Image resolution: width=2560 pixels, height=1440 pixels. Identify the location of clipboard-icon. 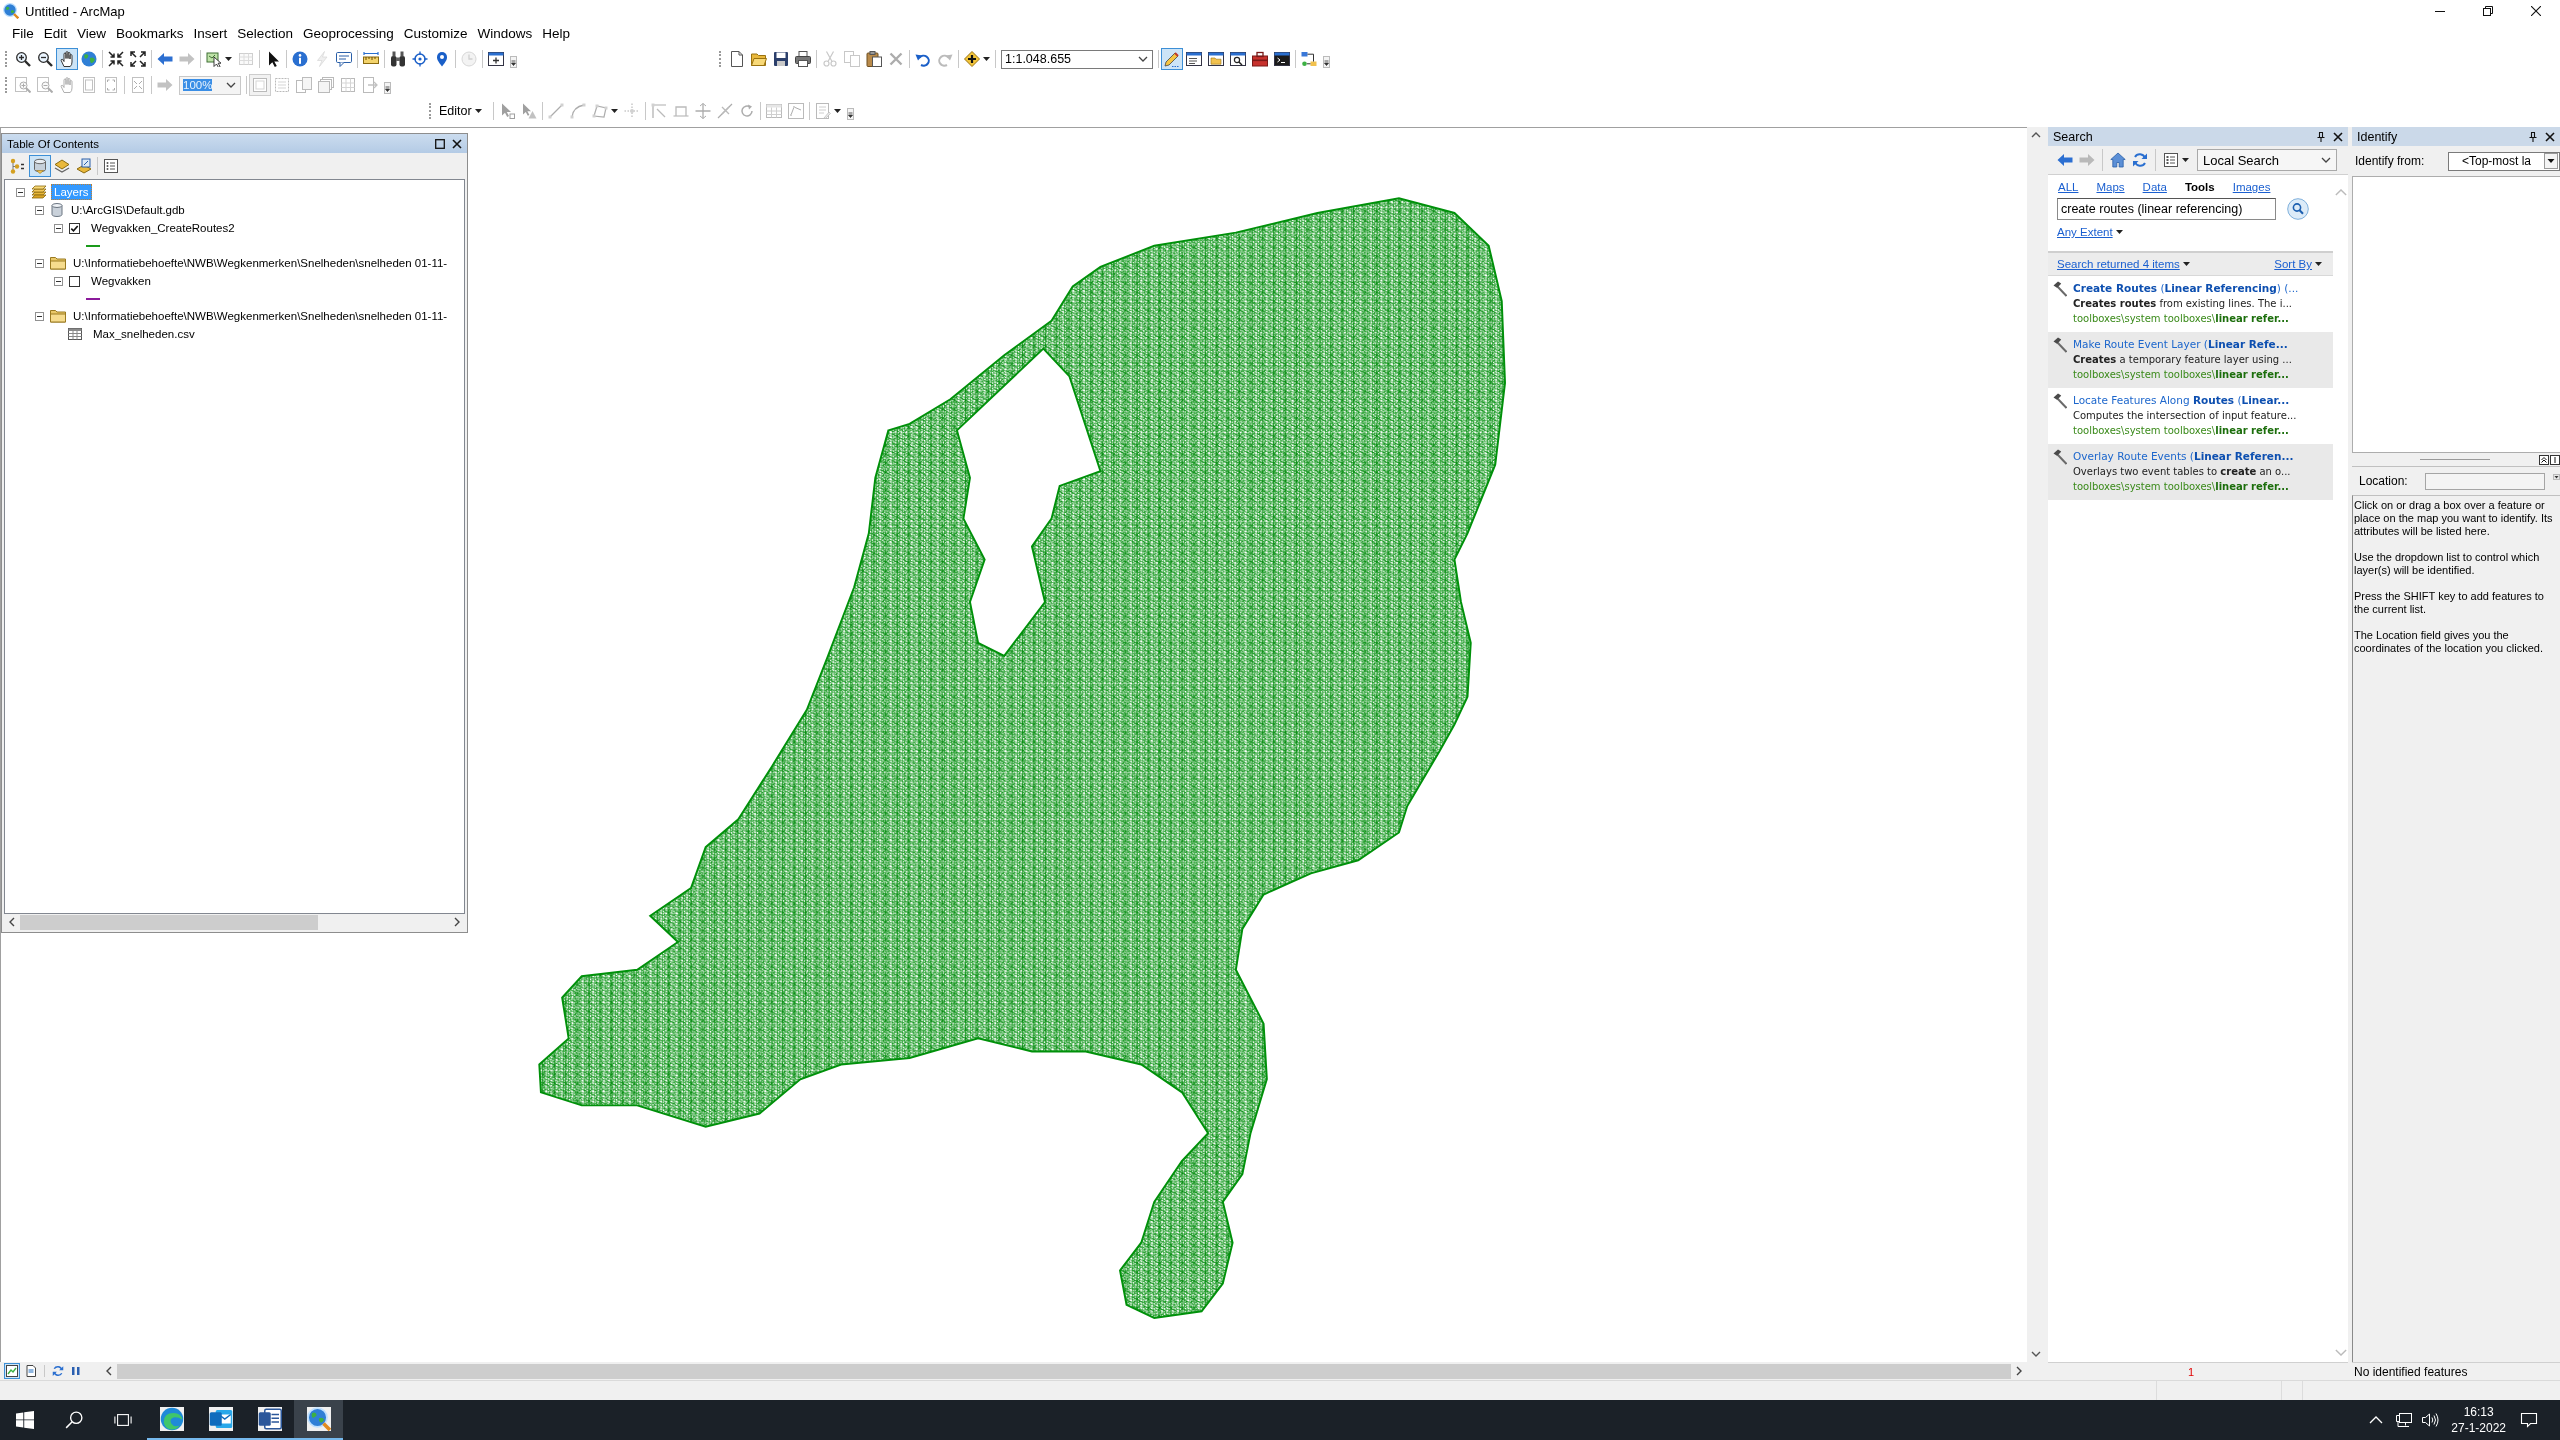
(874, 59).